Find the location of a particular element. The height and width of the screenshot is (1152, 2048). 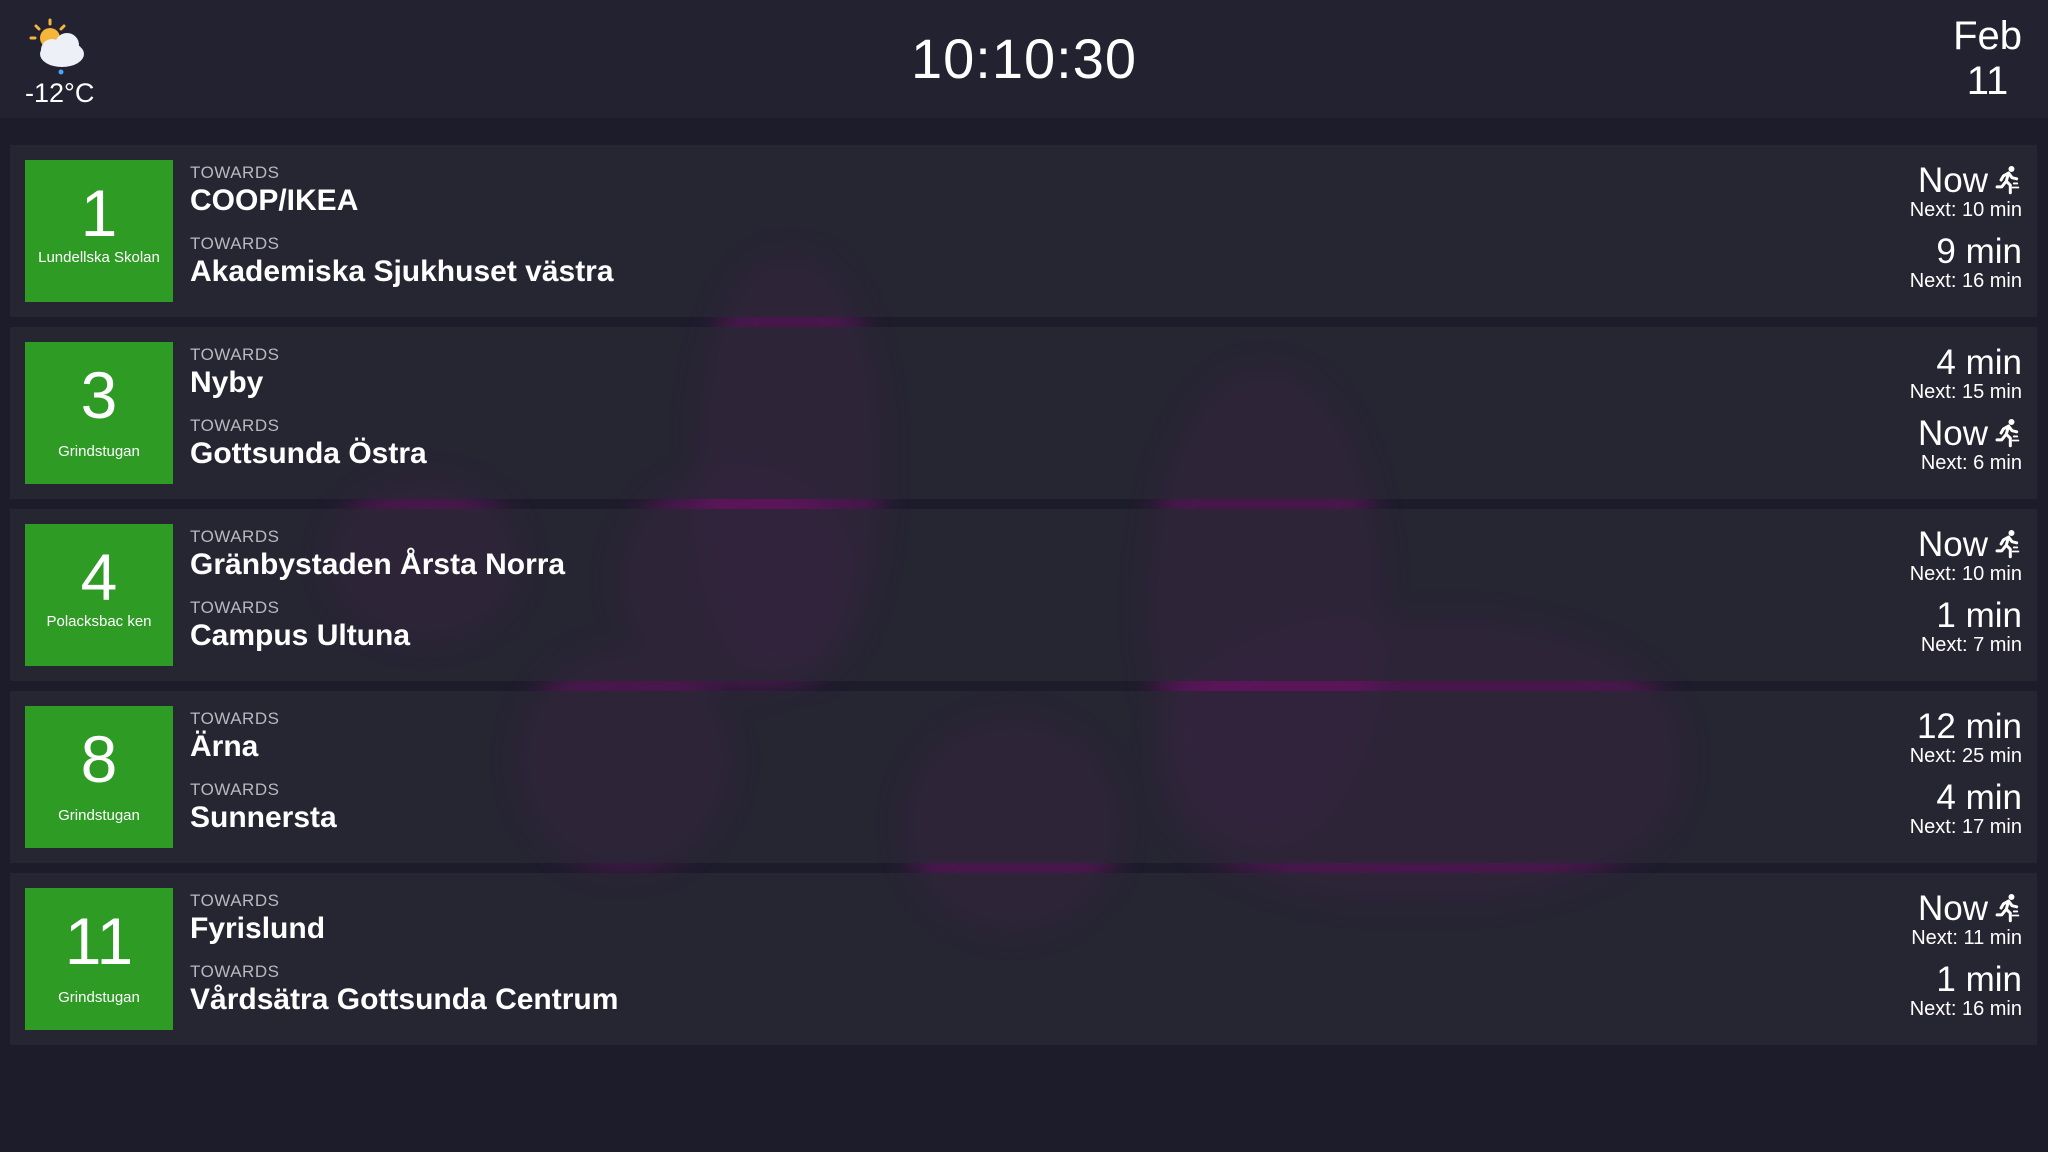

line-number: 1 is located at coordinates (99, 213).